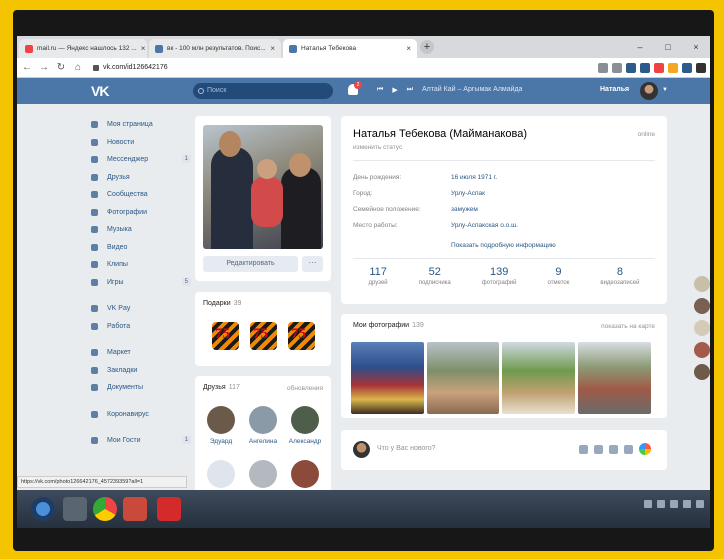 This screenshot has width=724, height=559. What do you see at coordinates (222, 303) in the screenshot?
I see `gifts-title: Подарки 39` at bounding box center [222, 303].